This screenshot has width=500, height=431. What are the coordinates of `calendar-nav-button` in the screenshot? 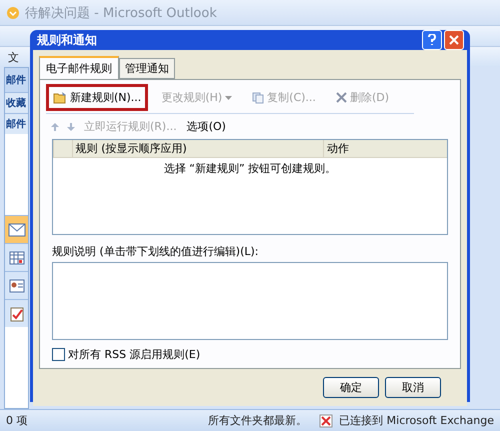 It's located at (16, 257).